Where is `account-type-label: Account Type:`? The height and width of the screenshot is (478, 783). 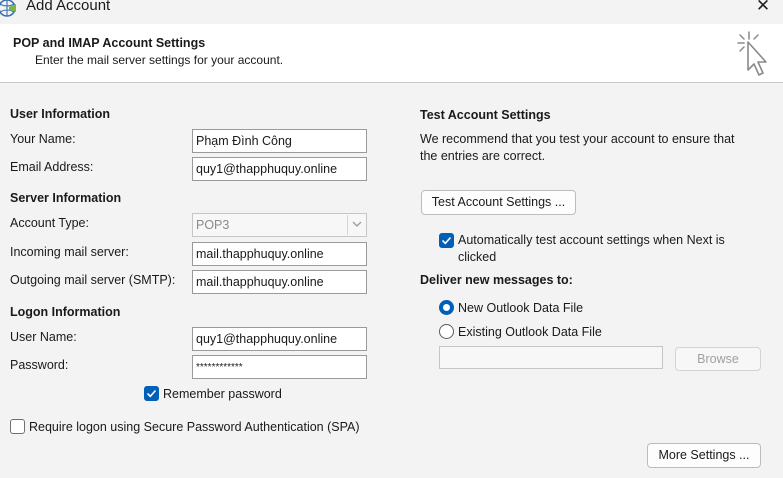
account-type-label: Account Type: is located at coordinates (49, 223).